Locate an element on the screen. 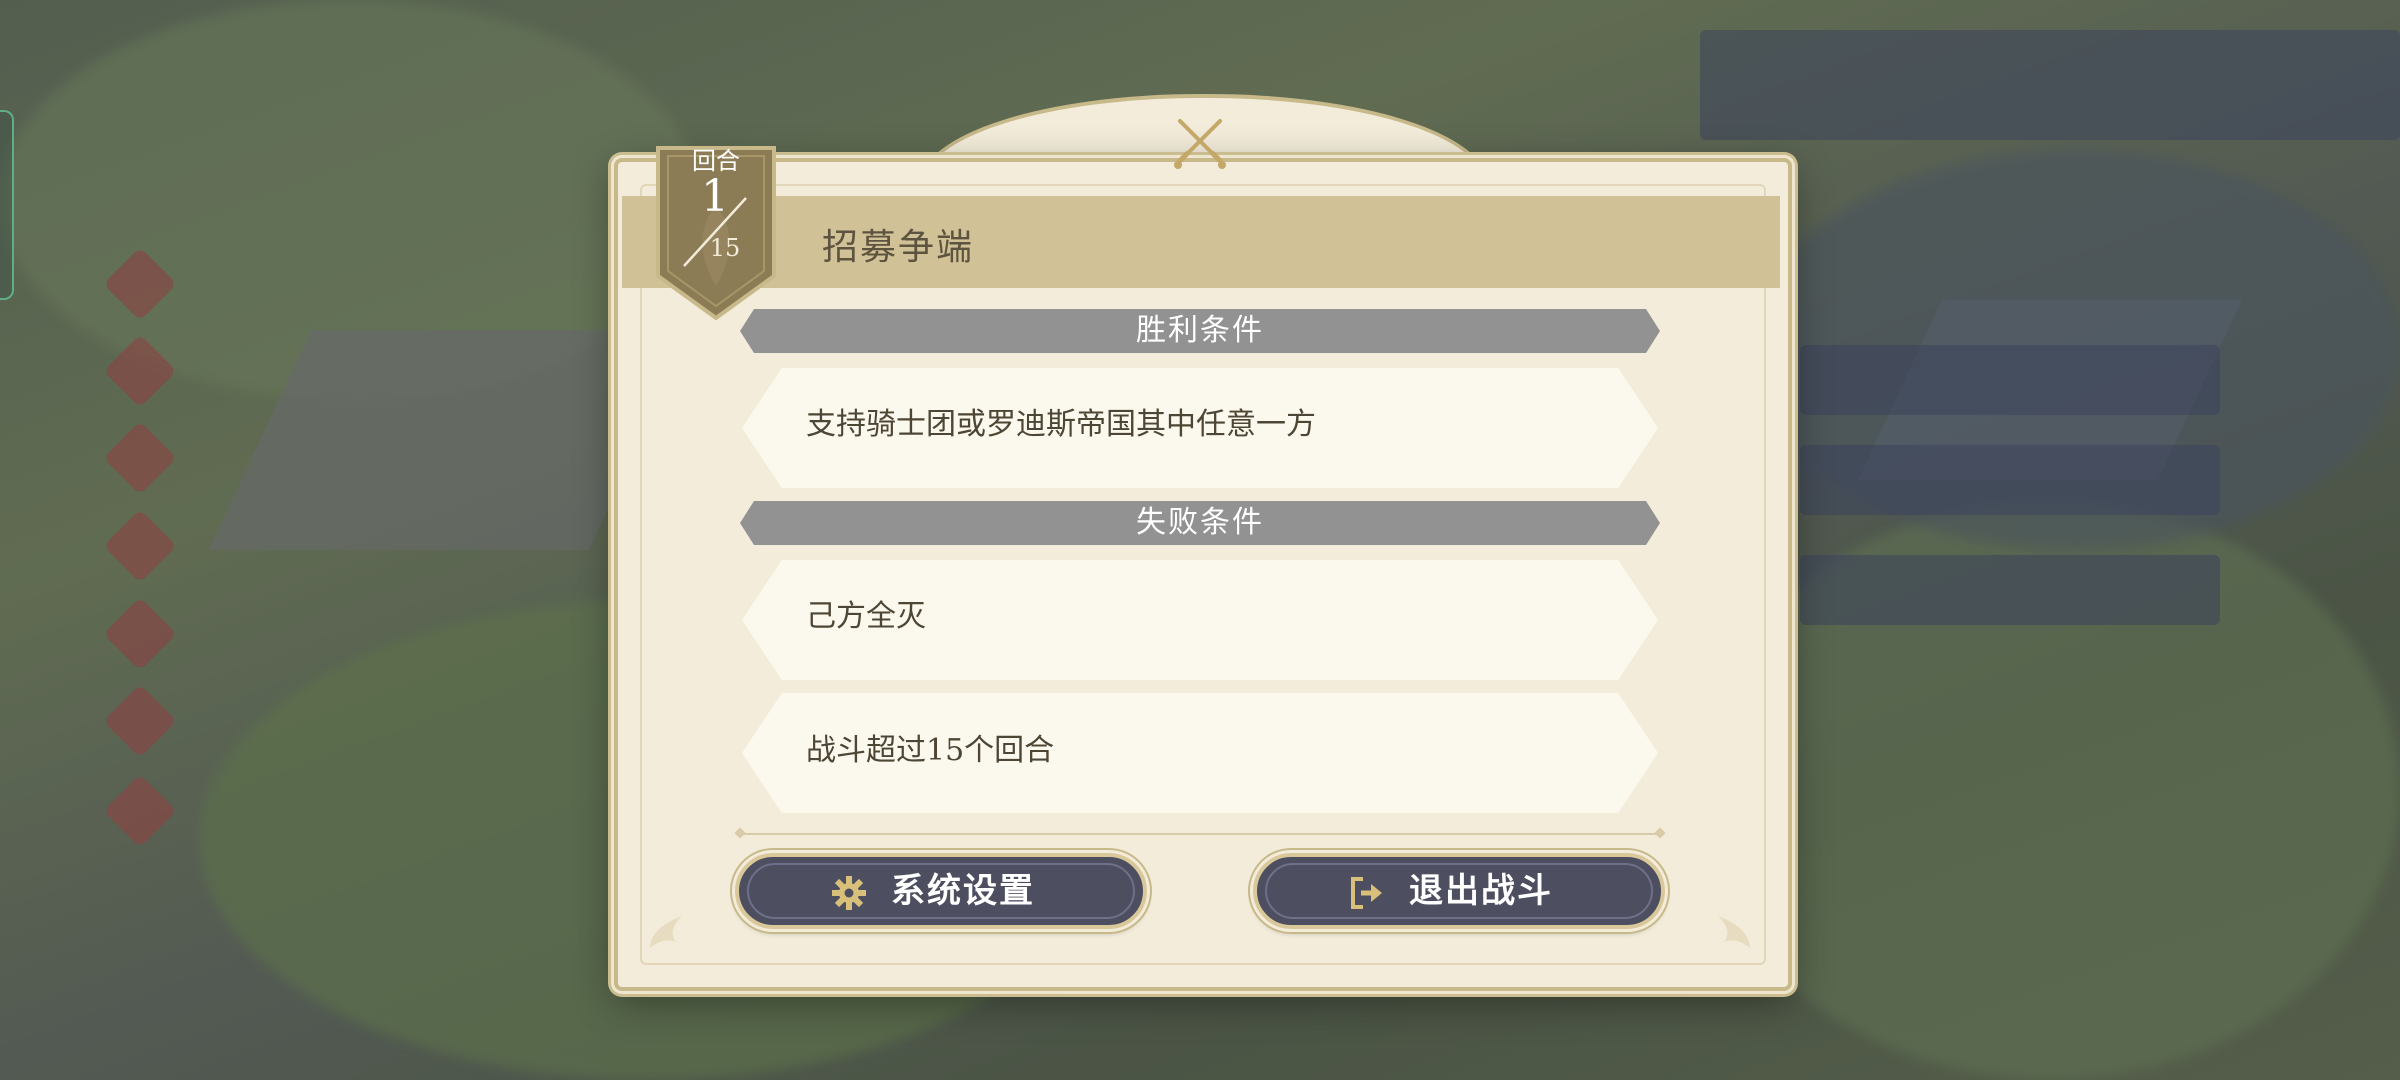  round-total: 15 is located at coordinates (725, 248).